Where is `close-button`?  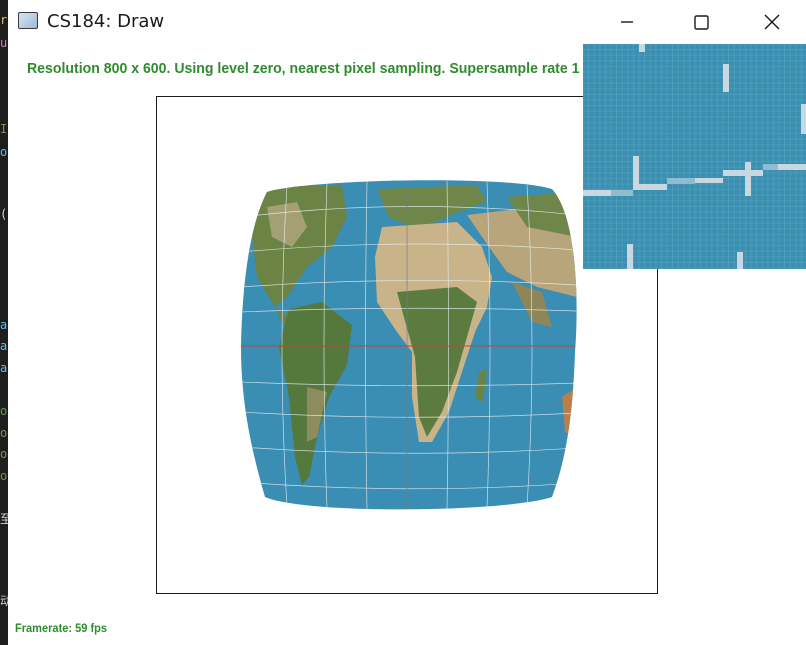 close-button is located at coordinates (772, 22).